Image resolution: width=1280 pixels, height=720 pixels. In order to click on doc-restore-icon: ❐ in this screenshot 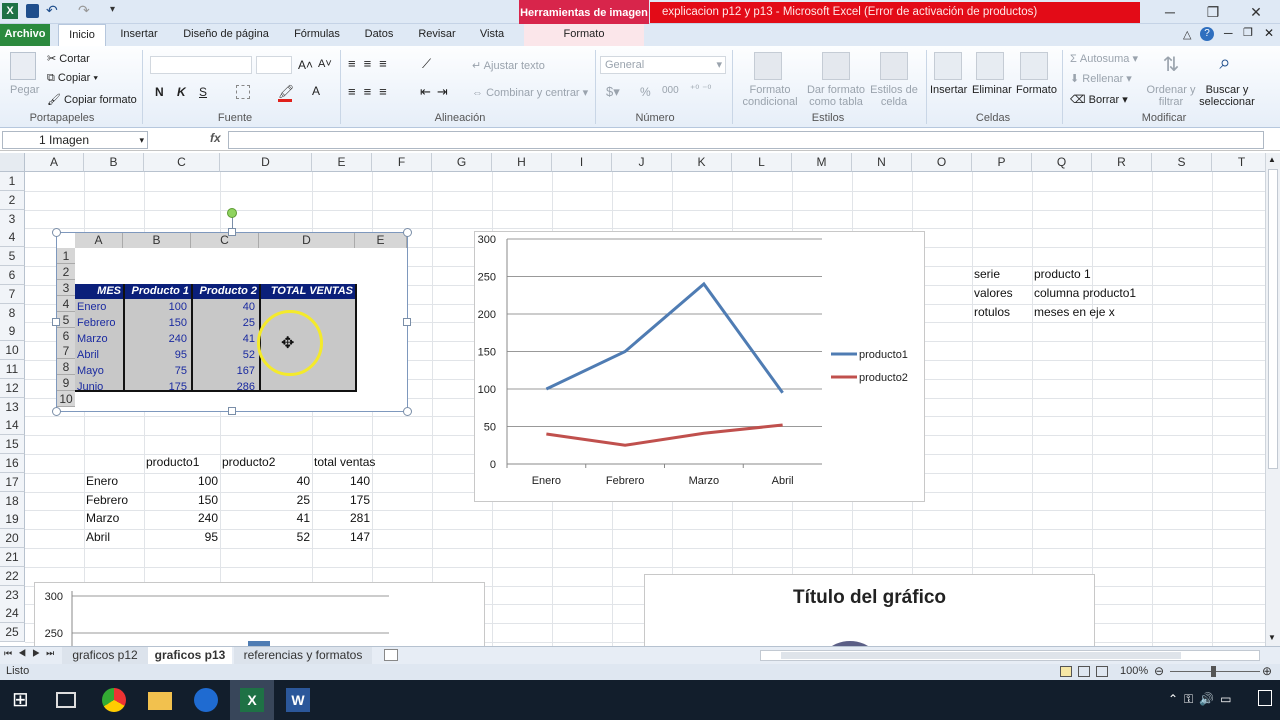, I will do `click(1248, 32)`.